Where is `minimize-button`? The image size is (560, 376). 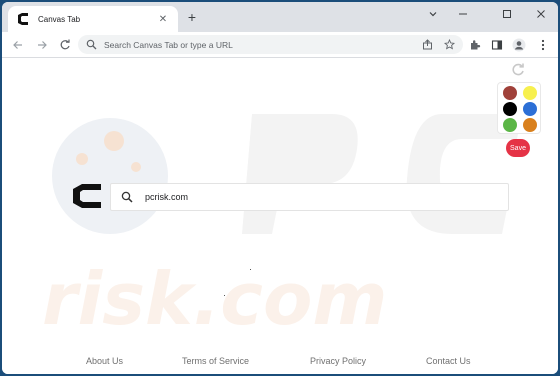 minimize-button is located at coordinates (463, 14).